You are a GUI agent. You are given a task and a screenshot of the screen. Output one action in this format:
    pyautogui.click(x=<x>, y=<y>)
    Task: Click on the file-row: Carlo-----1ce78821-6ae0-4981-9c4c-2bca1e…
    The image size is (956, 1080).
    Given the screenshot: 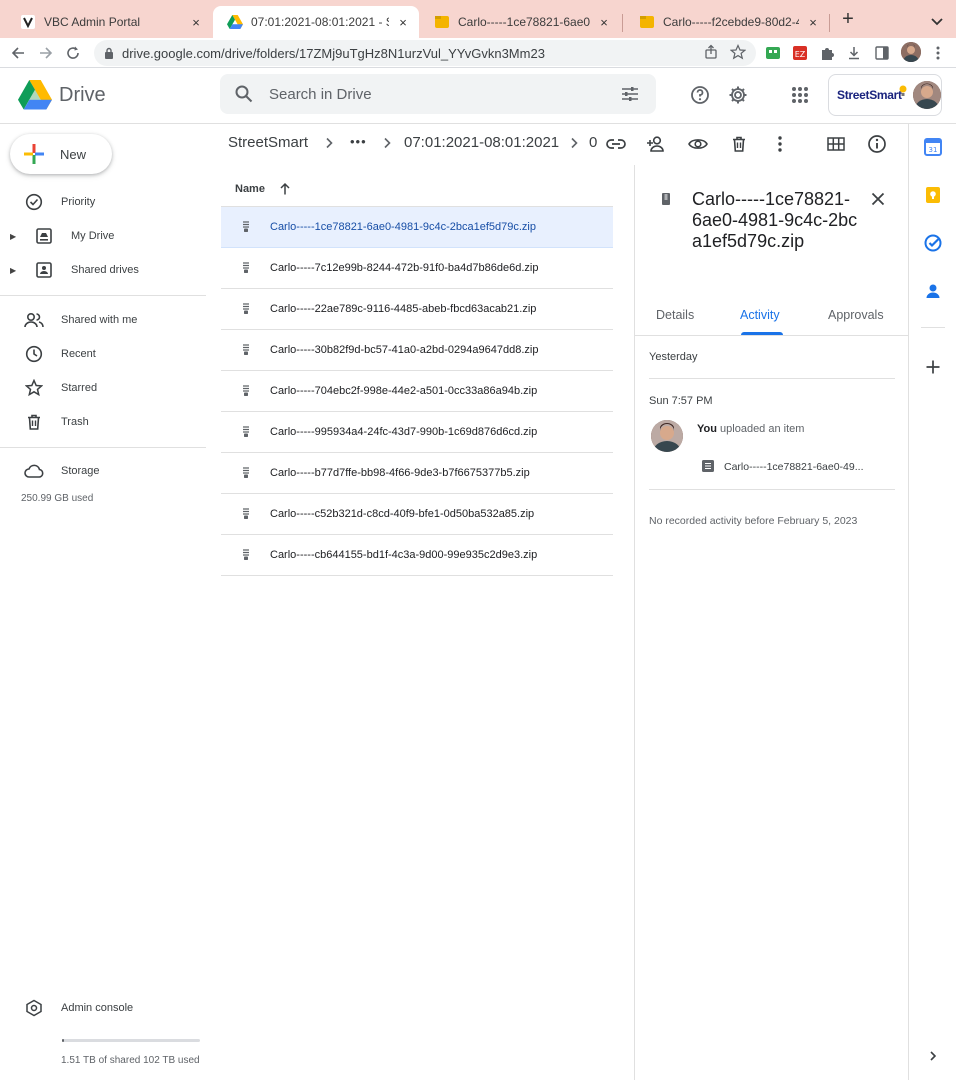 What is the action you would take?
    pyautogui.click(x=417, y=227)
    